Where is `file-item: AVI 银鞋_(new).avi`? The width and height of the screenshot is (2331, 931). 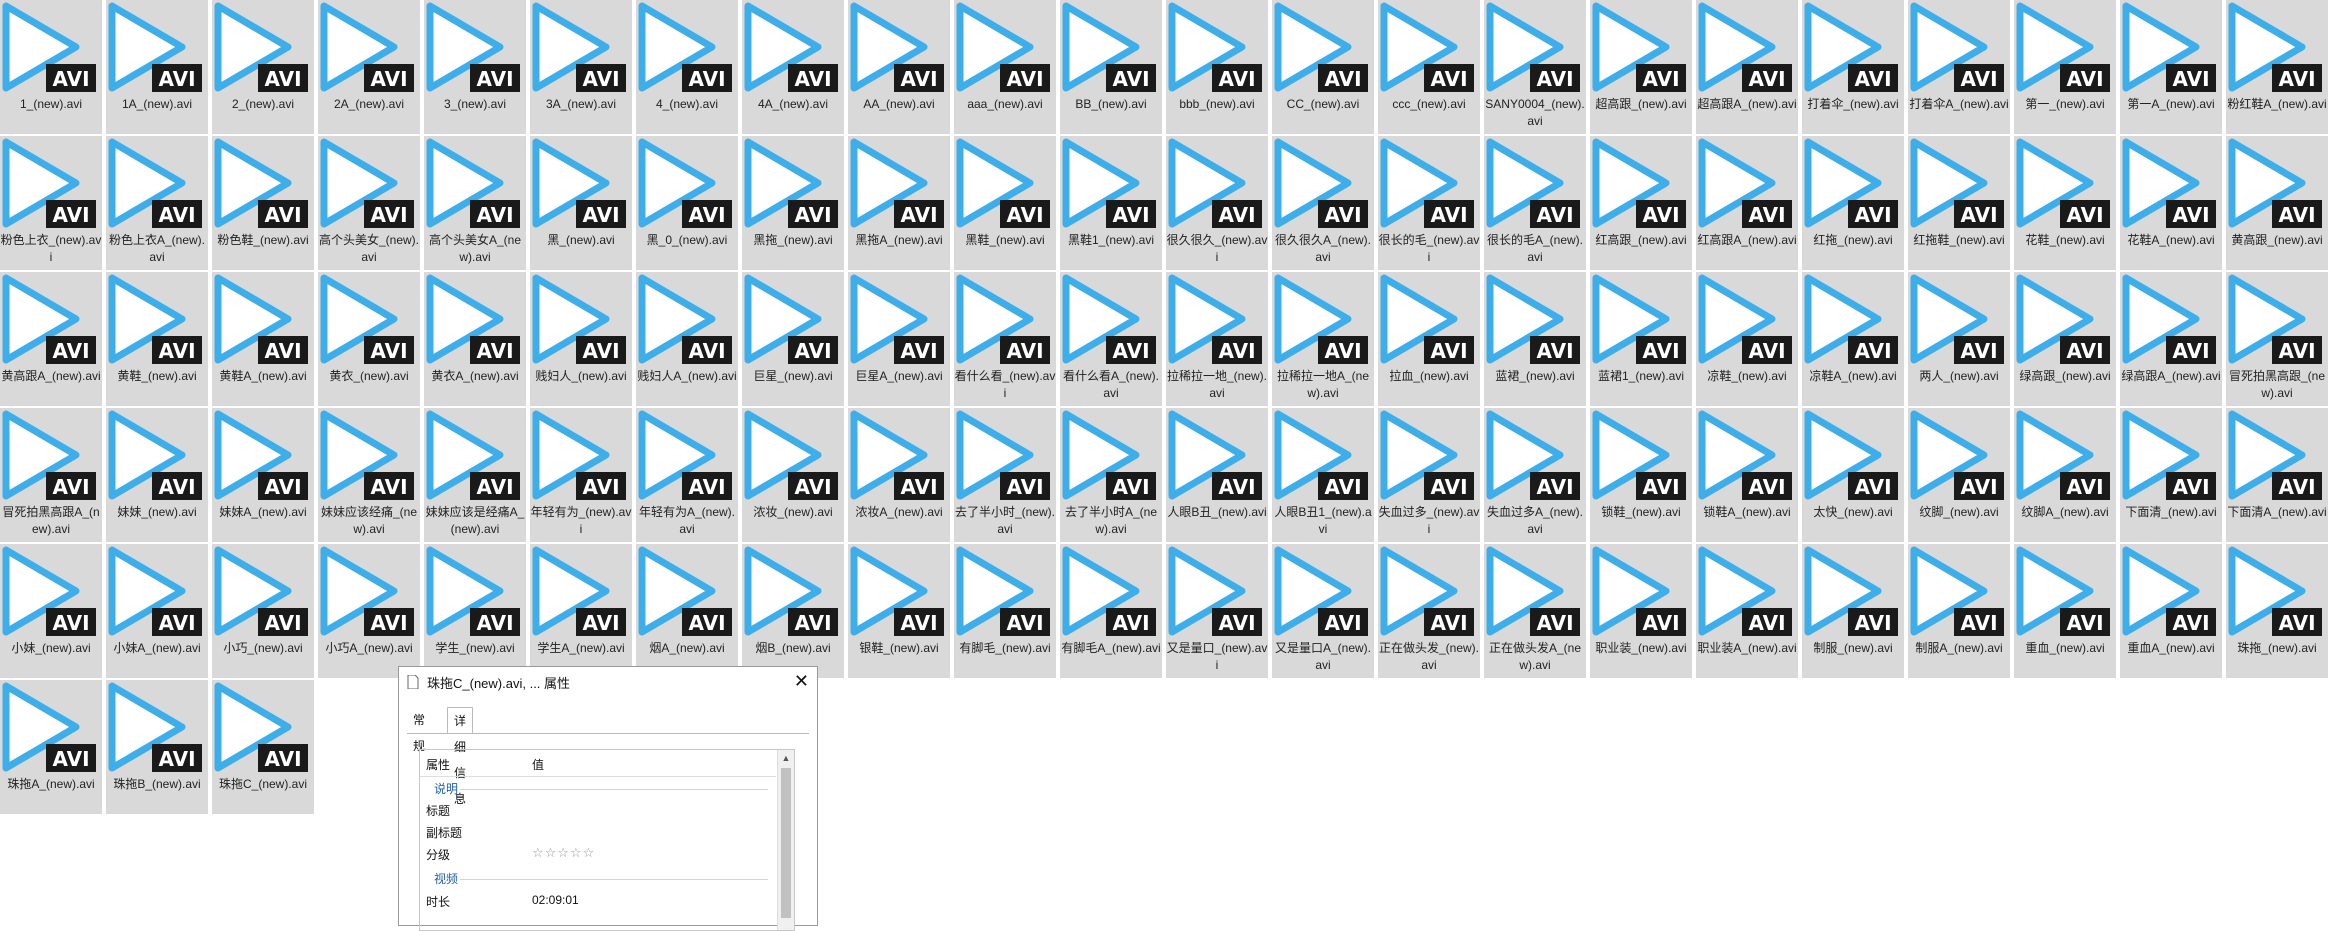 file-item: AVI 银鞋_(new).avi is located at coordinates (899, 611).